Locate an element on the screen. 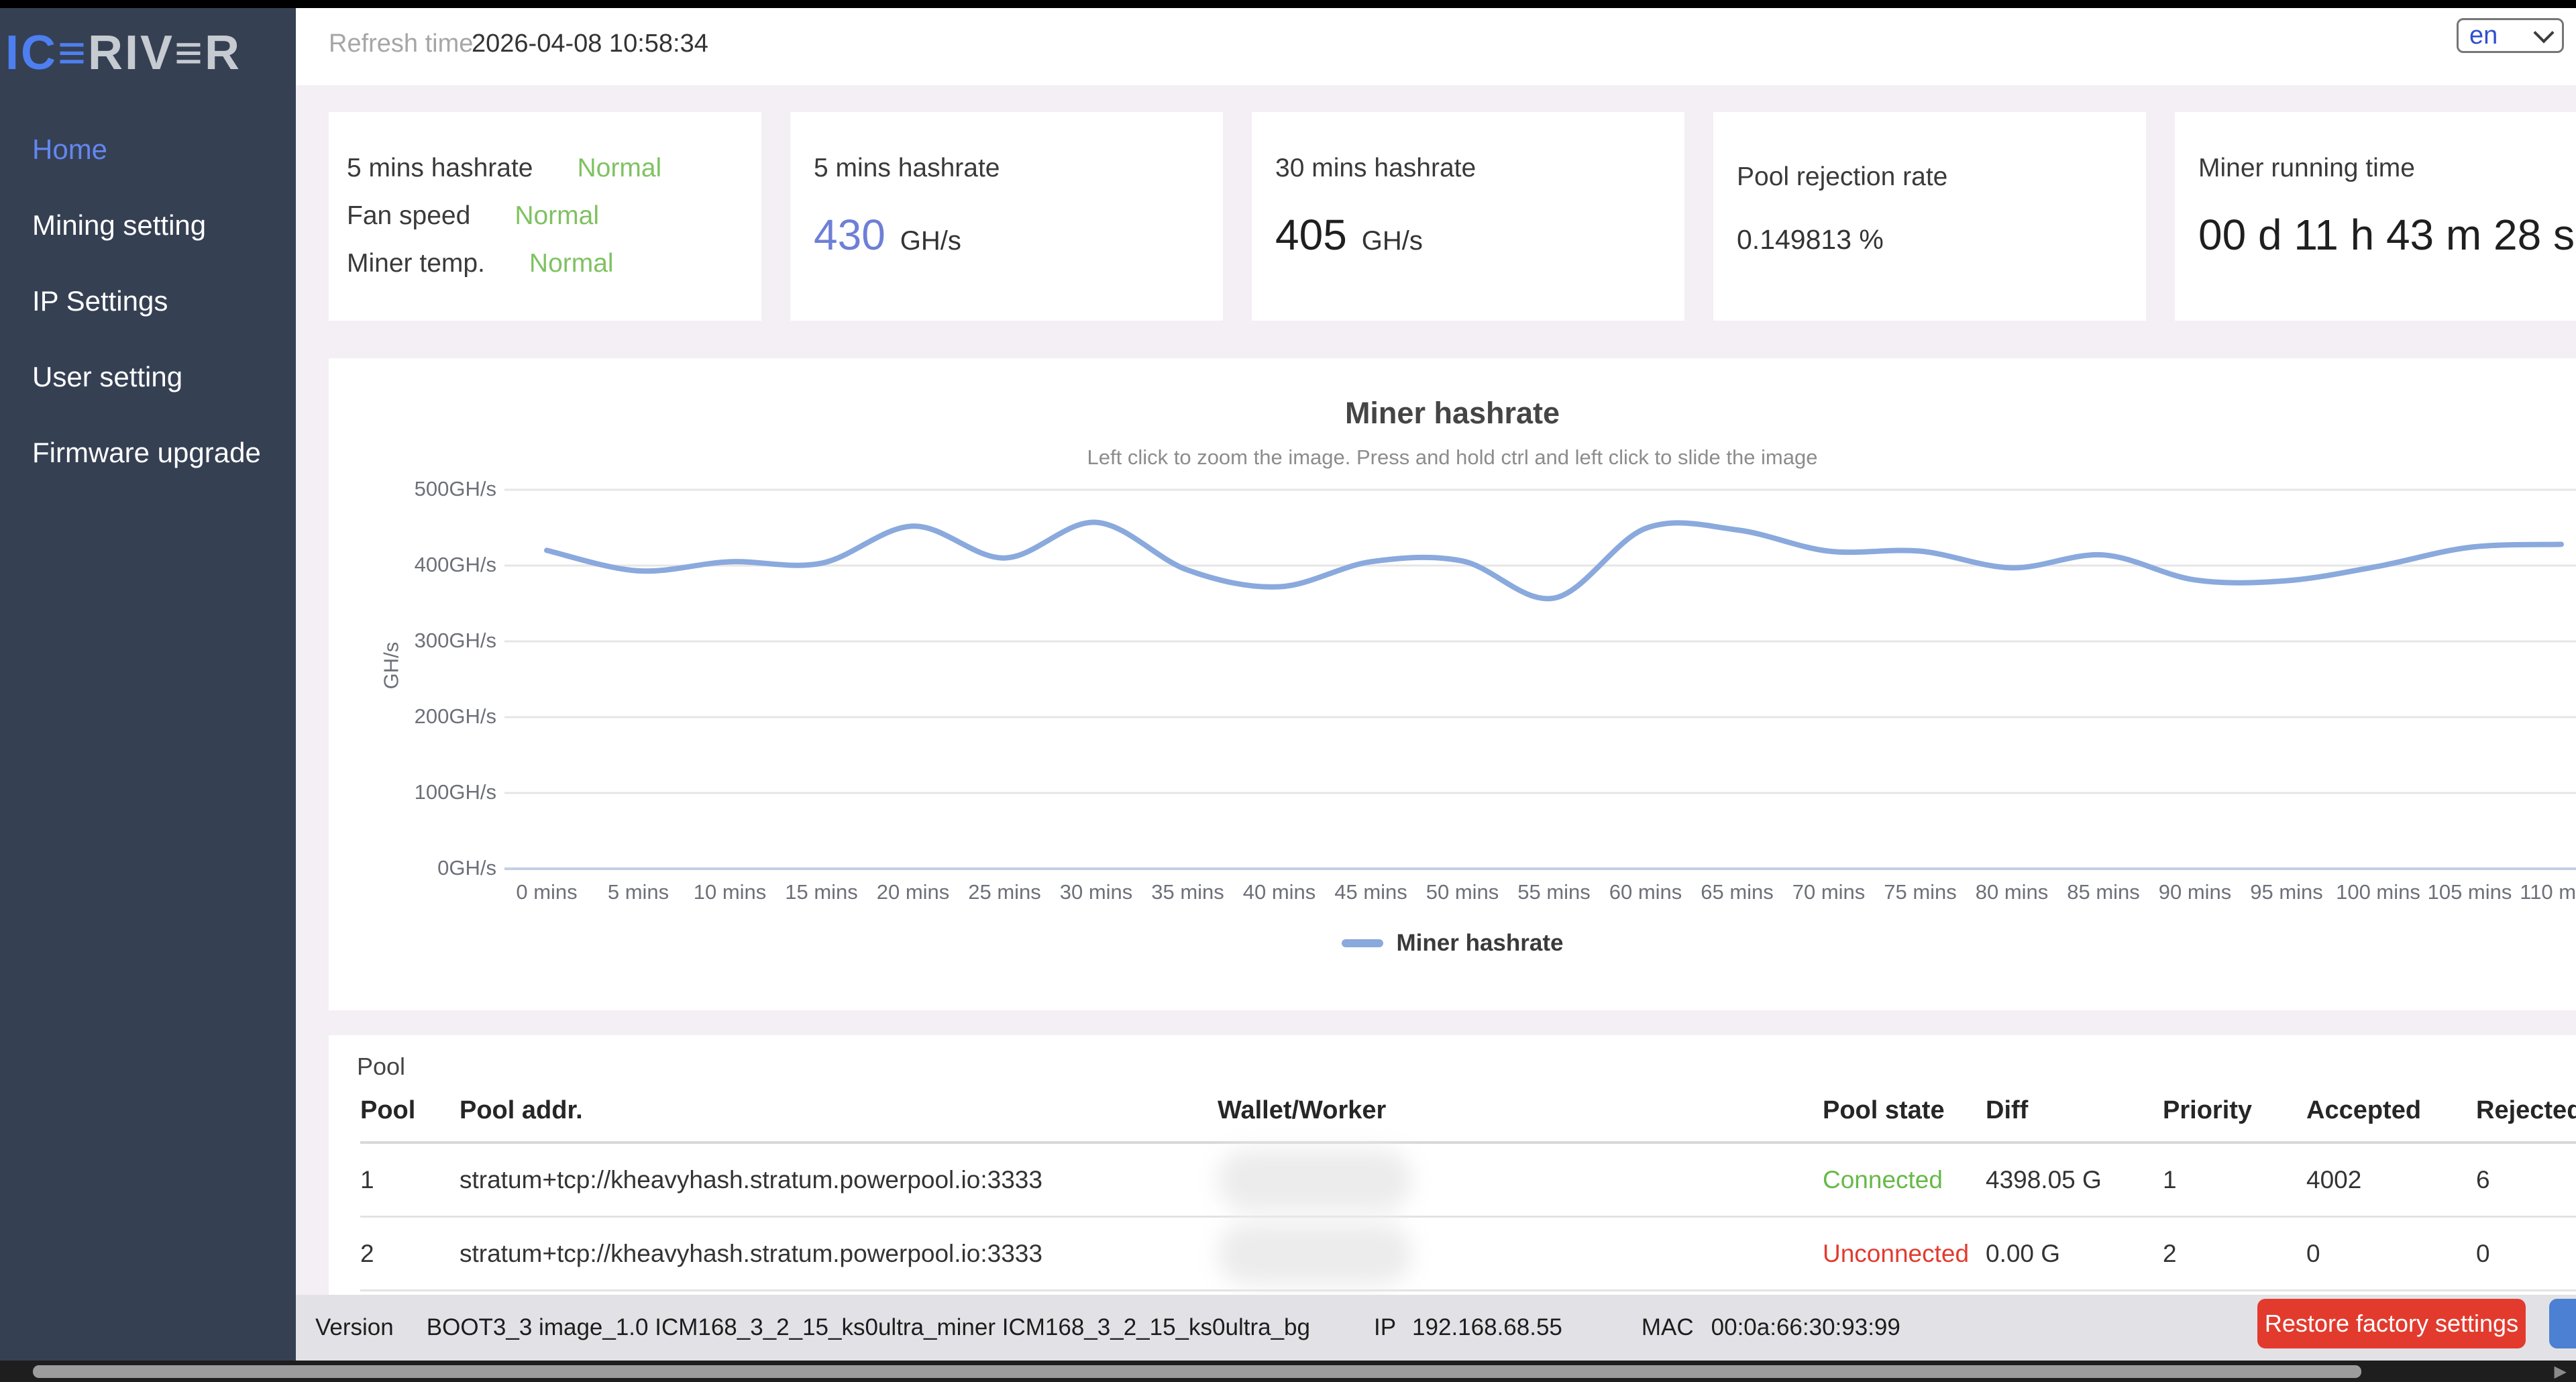 The image size is (2576, 1382). card-30min-hashrate: 30 mins hashrate 405 GH/s is located at coordinates (1468, 216).